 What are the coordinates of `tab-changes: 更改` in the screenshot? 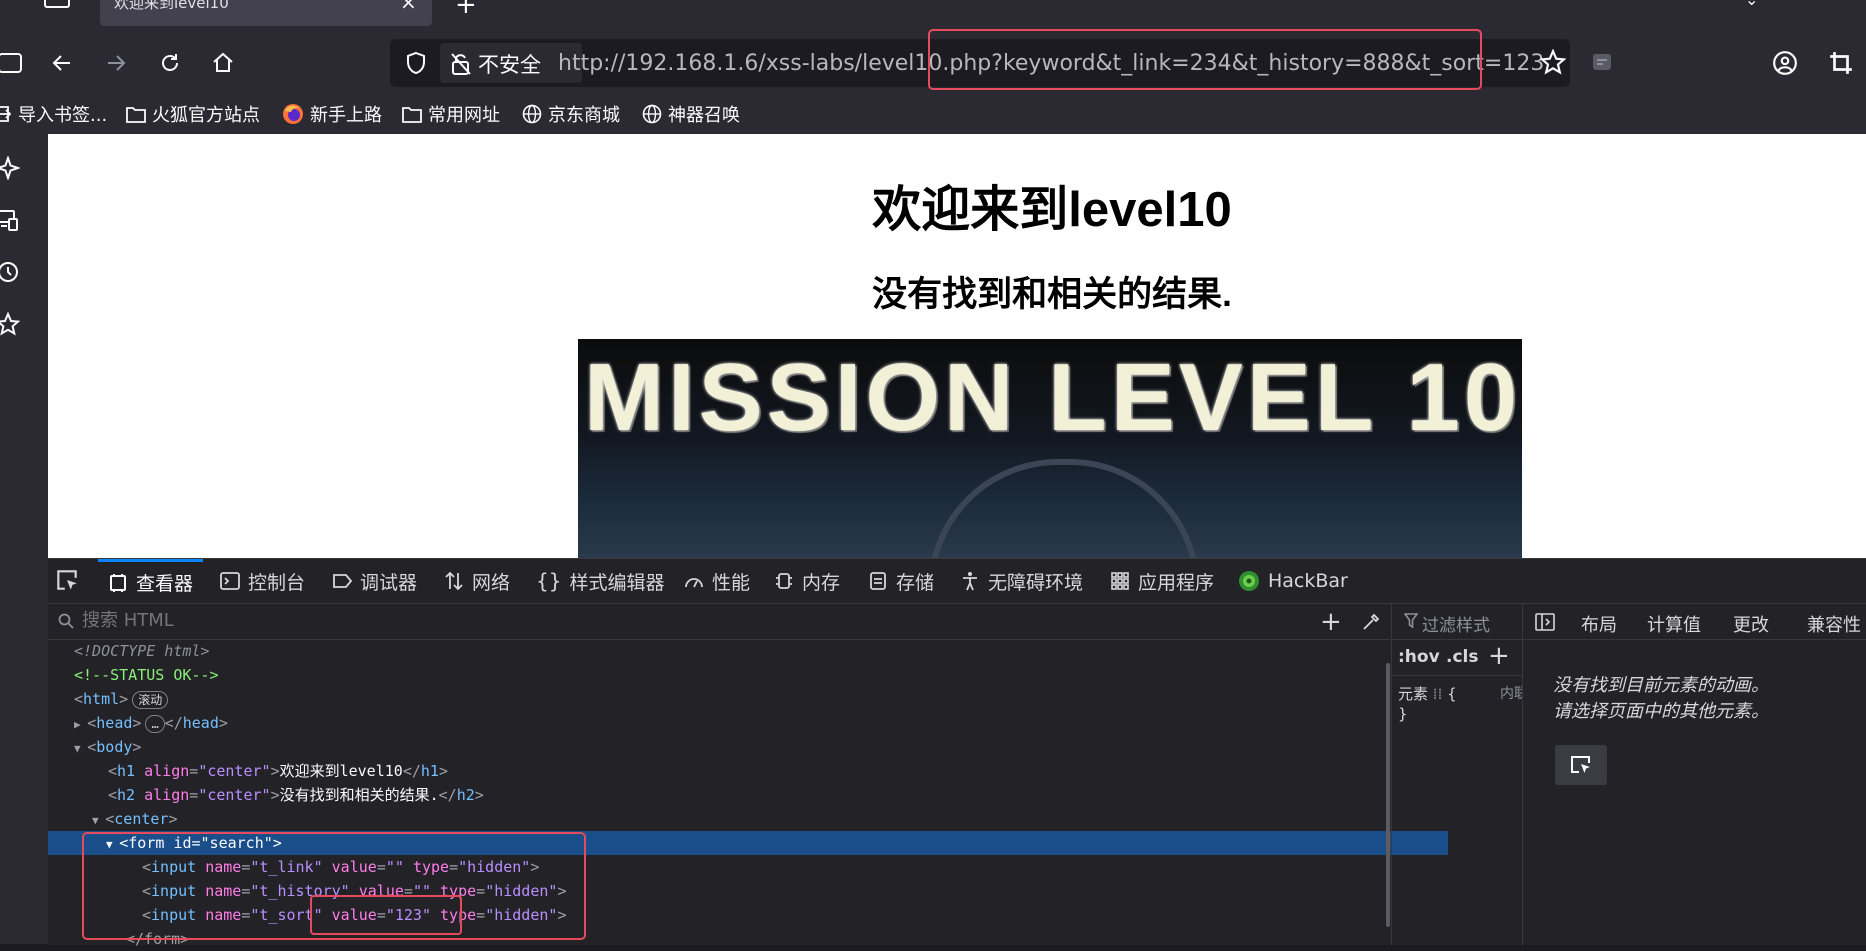 It's located at (1751, 624).